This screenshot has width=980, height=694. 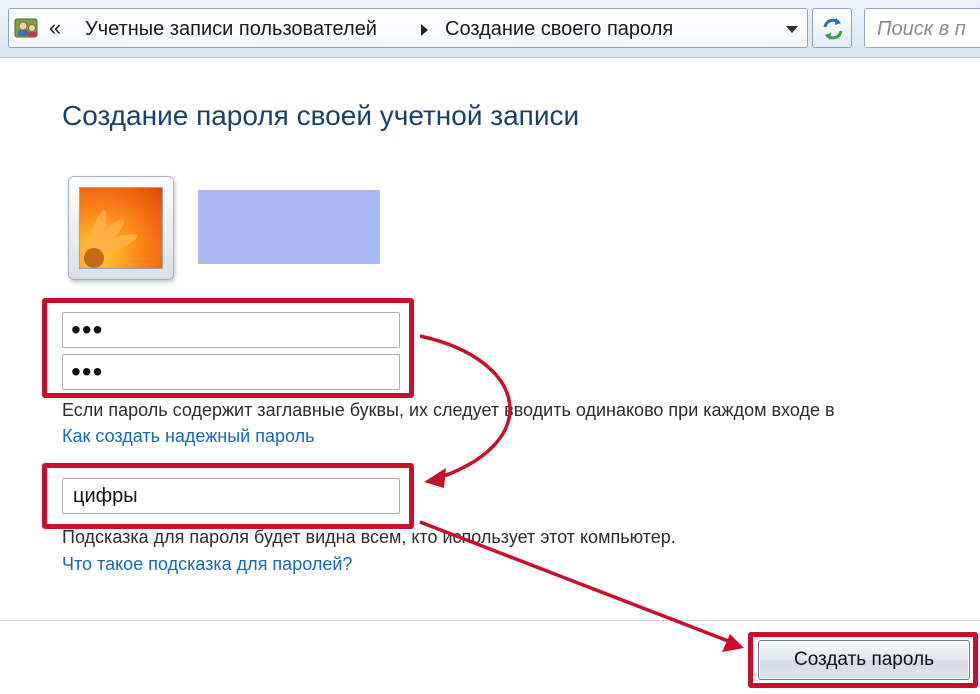 What do you see at coordinates (559, 29) in the screenshot?
I see `breadcrumb-create-password: Создание своего пароля` at bounding box center [559, 29].